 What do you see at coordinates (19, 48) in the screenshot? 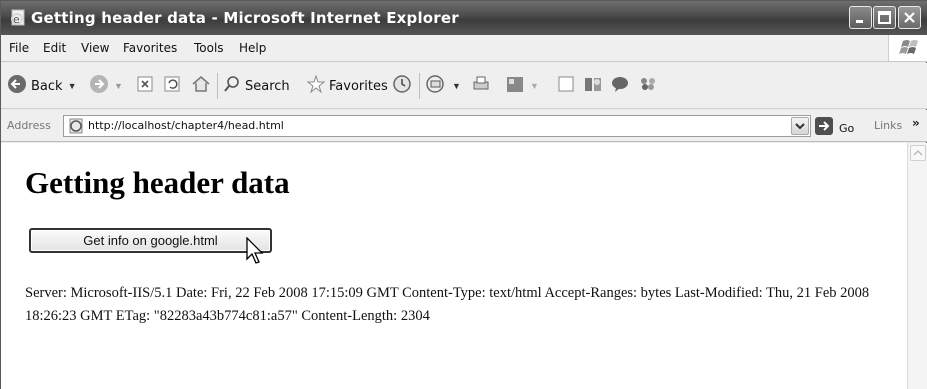
I see `menu-file: File` at bounding box center [19, 48].